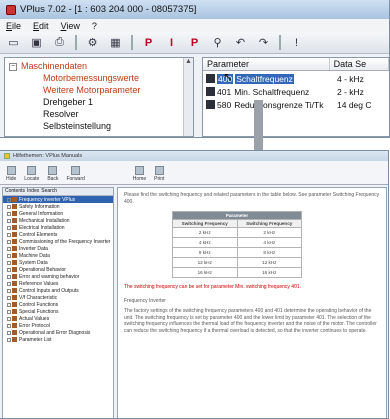  I want to click on parameter-i-icon: I, so click(171, 42).